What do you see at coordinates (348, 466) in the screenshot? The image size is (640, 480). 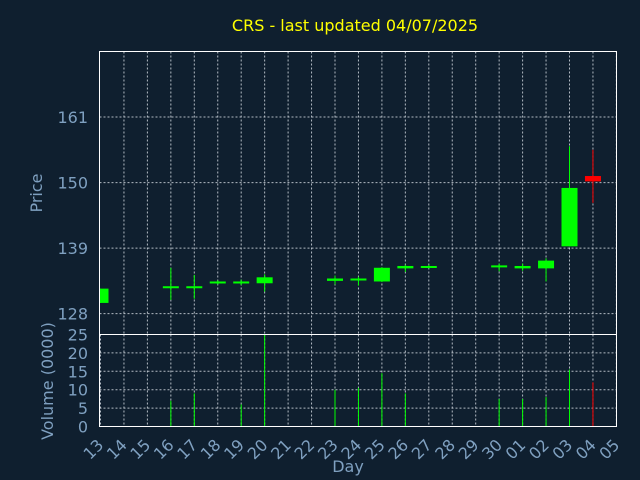 I see `x-axis-label: Day` at bounding box center [348, 466].